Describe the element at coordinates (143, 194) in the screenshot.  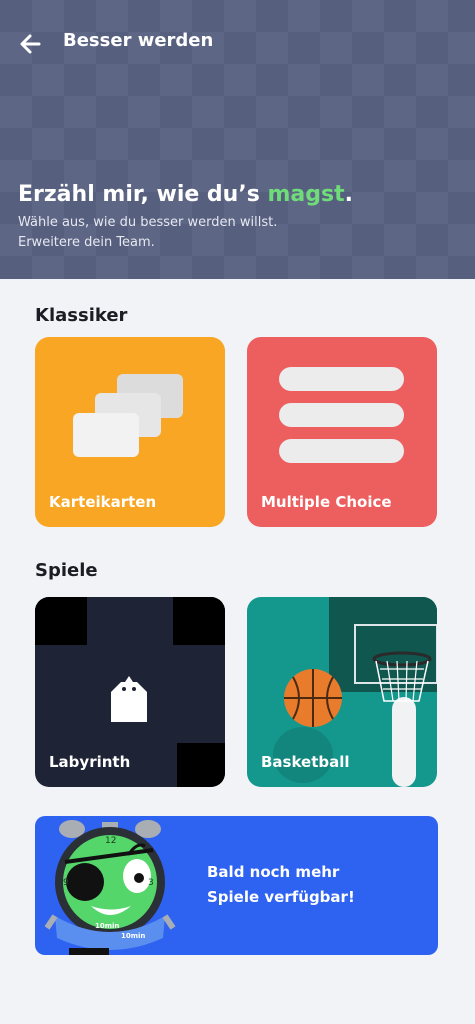
I see `headline-text: Erzähl mir, wie du’s` at that location.